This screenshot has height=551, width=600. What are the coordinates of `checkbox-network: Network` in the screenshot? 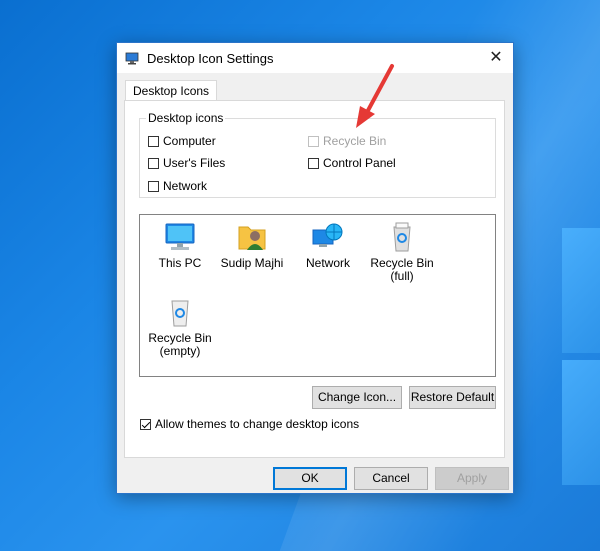 It's located at (177, 186).